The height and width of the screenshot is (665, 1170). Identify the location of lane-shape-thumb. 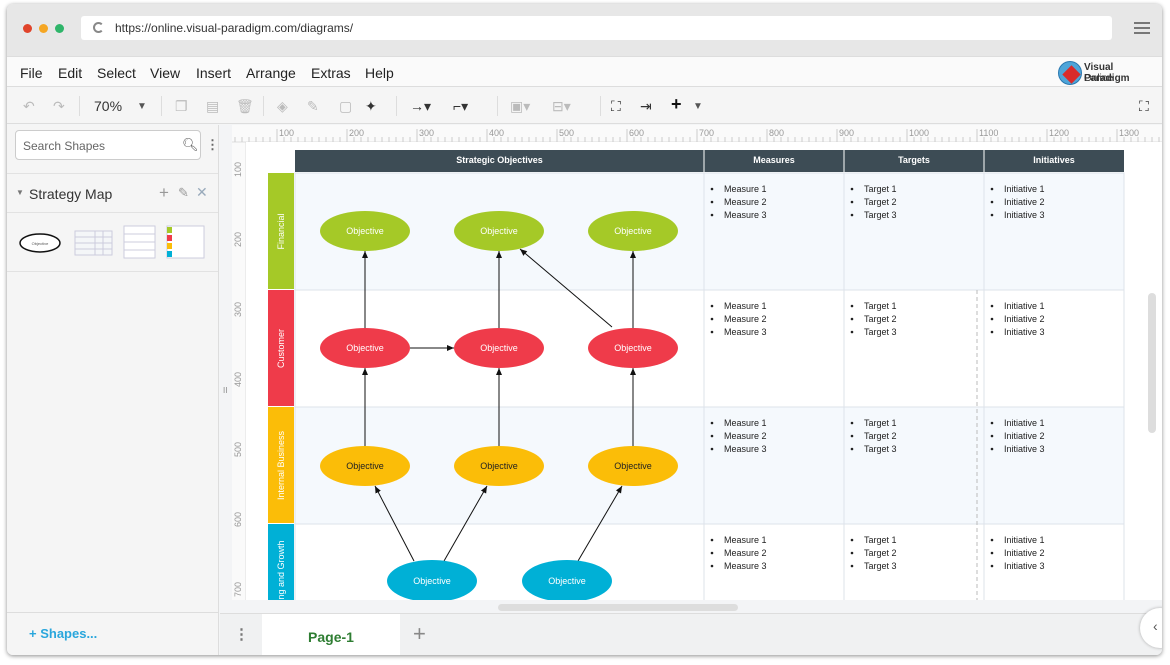
(139, 242).